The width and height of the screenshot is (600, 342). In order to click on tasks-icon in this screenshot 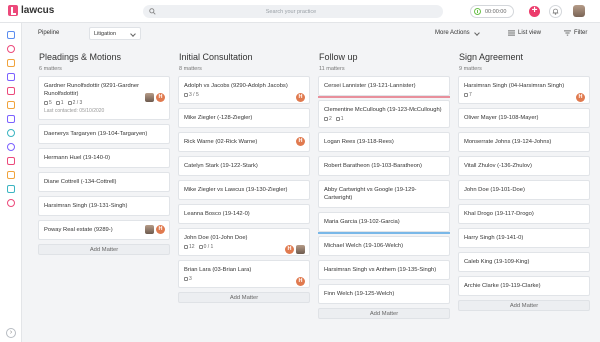, I will do `click(11, 49)`.